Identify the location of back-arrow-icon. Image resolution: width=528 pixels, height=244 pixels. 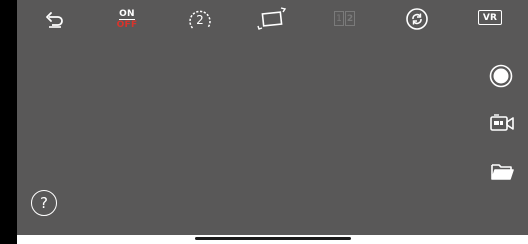
(54, 20).